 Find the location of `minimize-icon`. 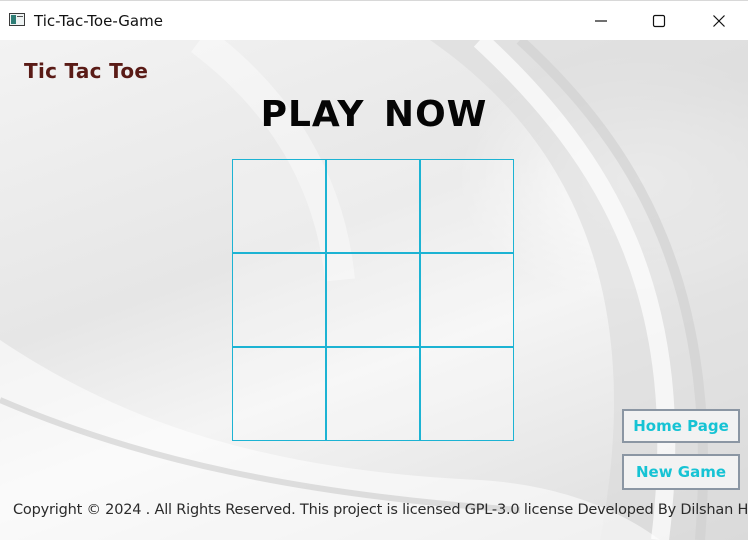

minimize-icon is located at coordinates (601, 21).